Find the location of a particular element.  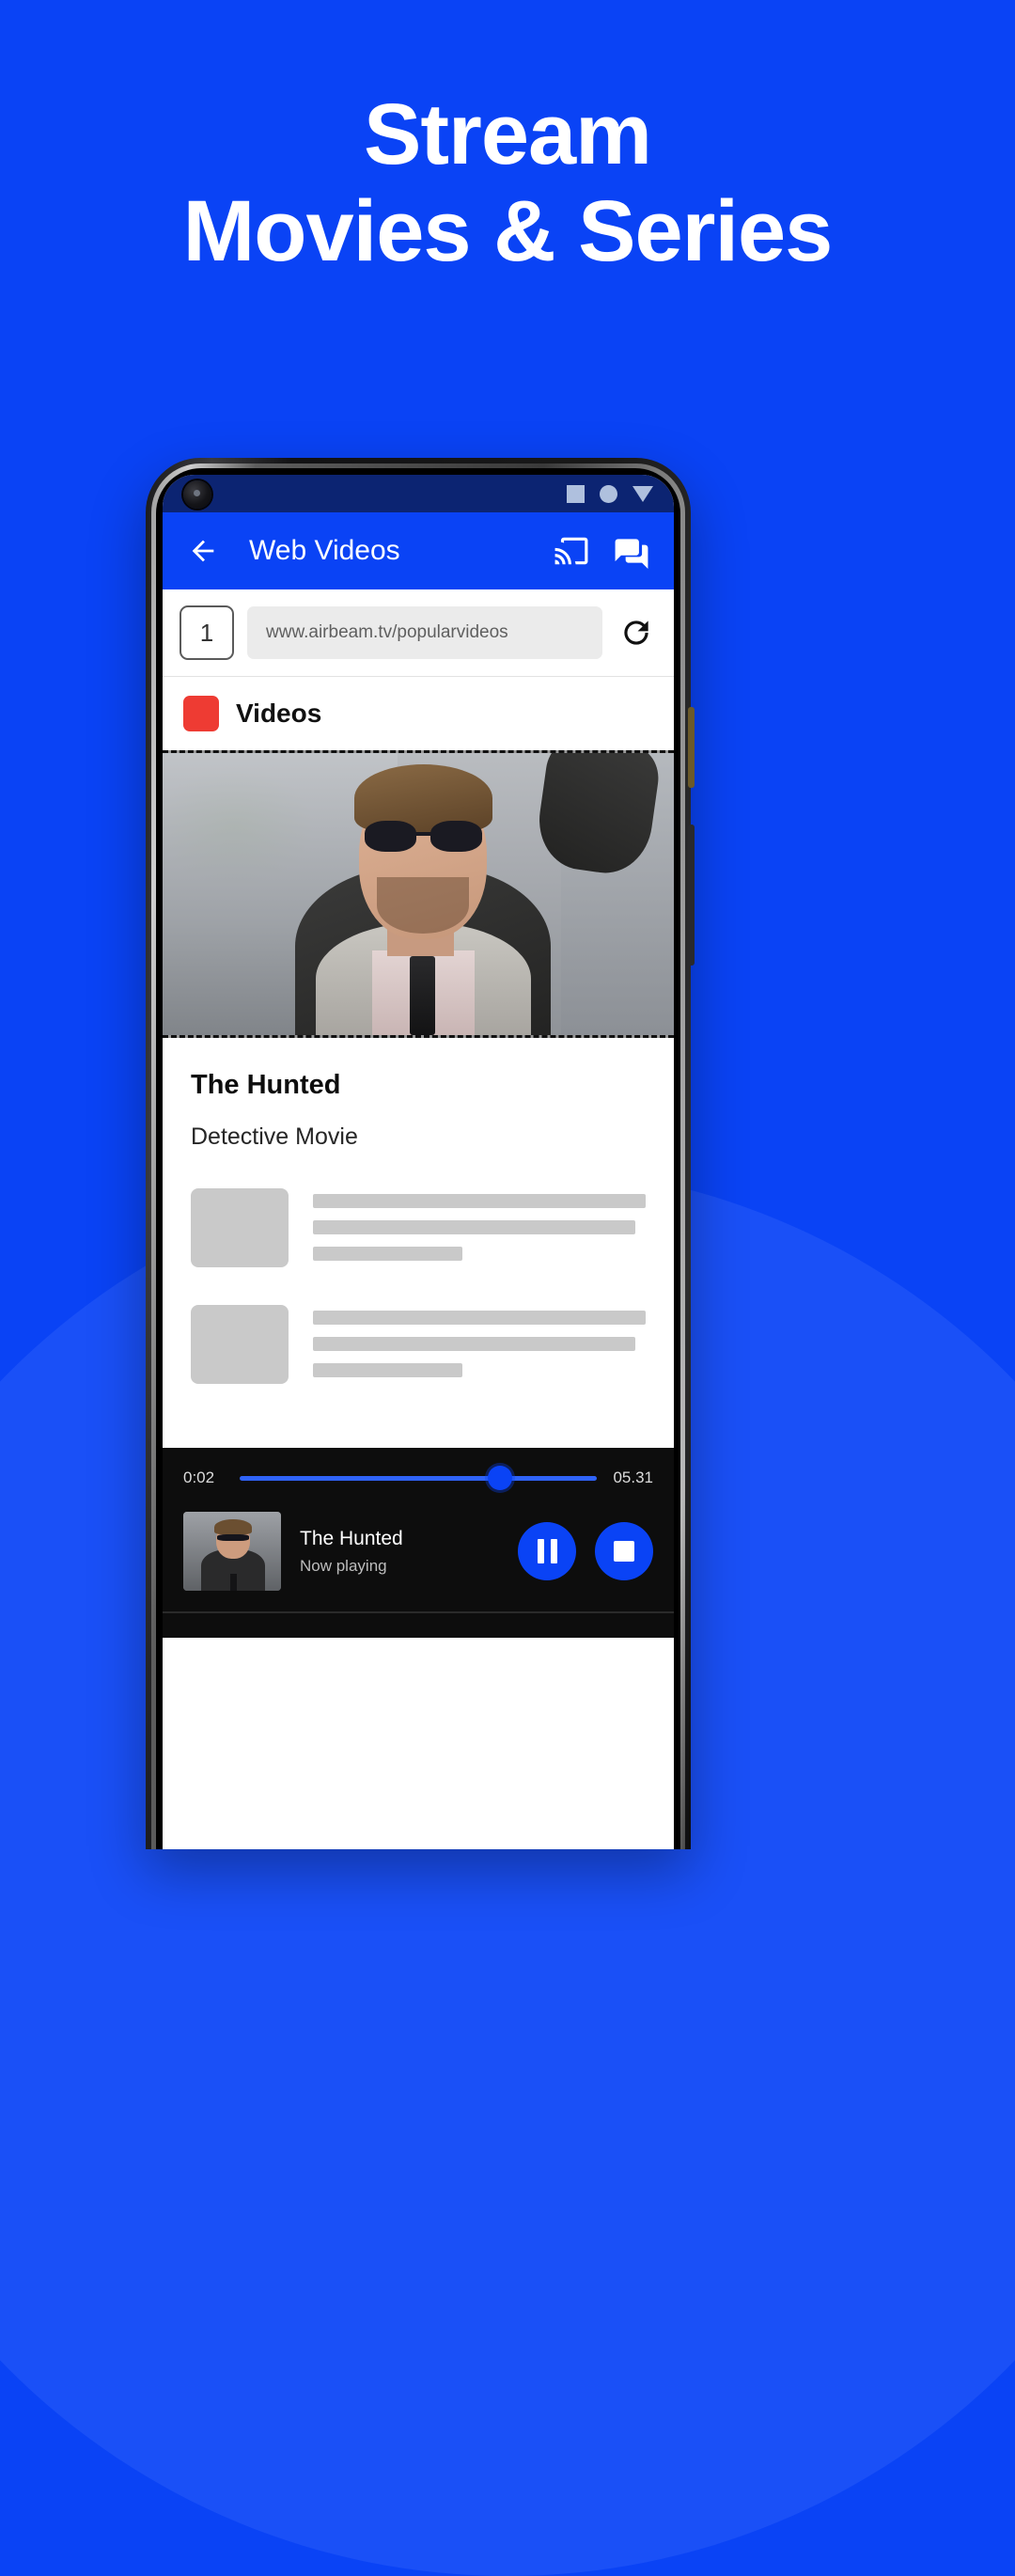

status-bar is located at coordinates (418, 494).